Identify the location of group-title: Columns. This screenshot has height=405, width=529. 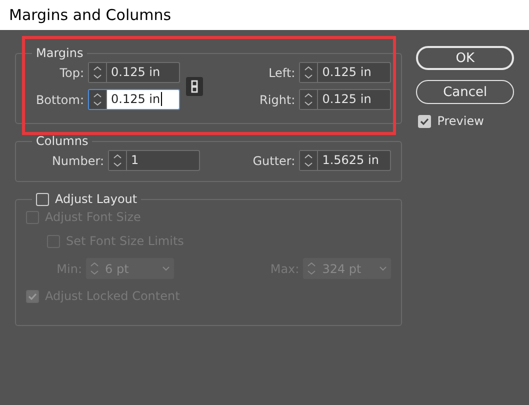
(62, 141).